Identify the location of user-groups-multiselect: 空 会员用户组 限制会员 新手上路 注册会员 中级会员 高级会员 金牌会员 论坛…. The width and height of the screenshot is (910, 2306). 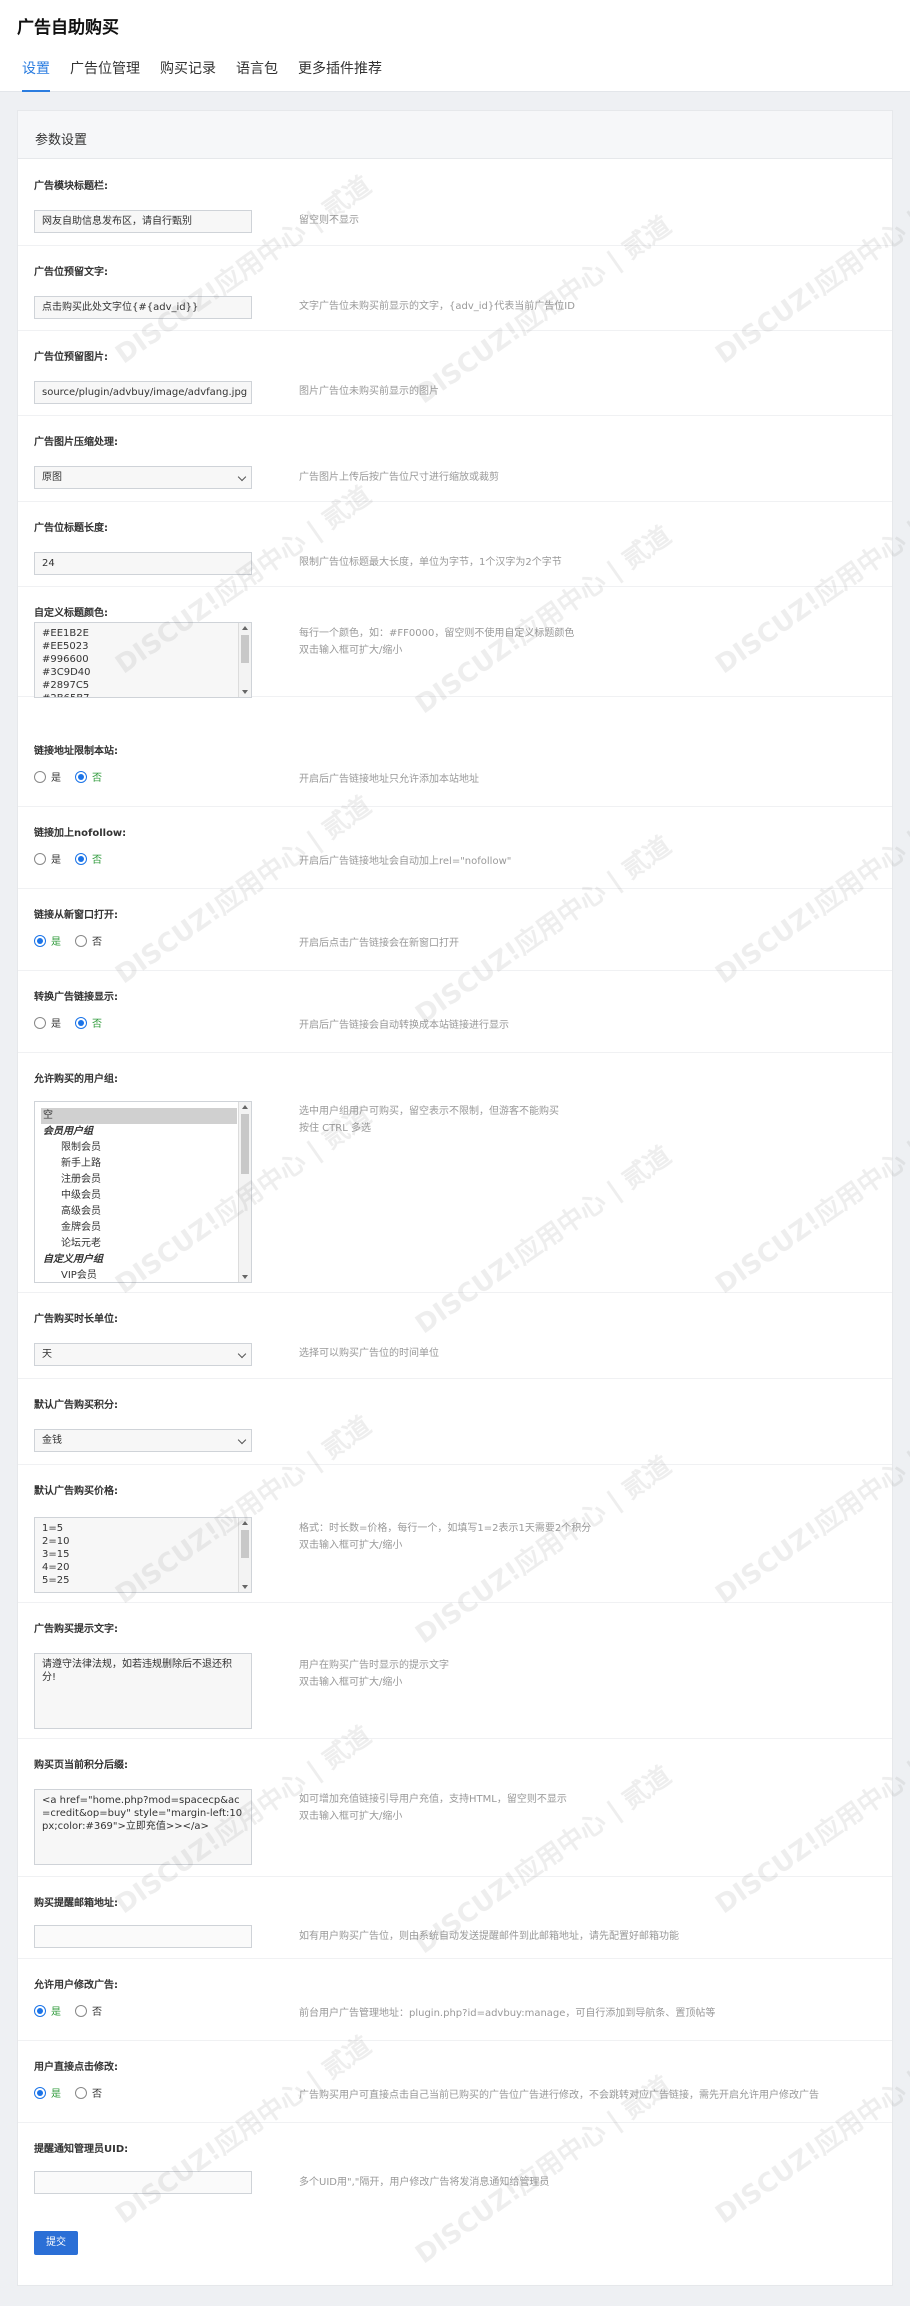
(143, 1192).